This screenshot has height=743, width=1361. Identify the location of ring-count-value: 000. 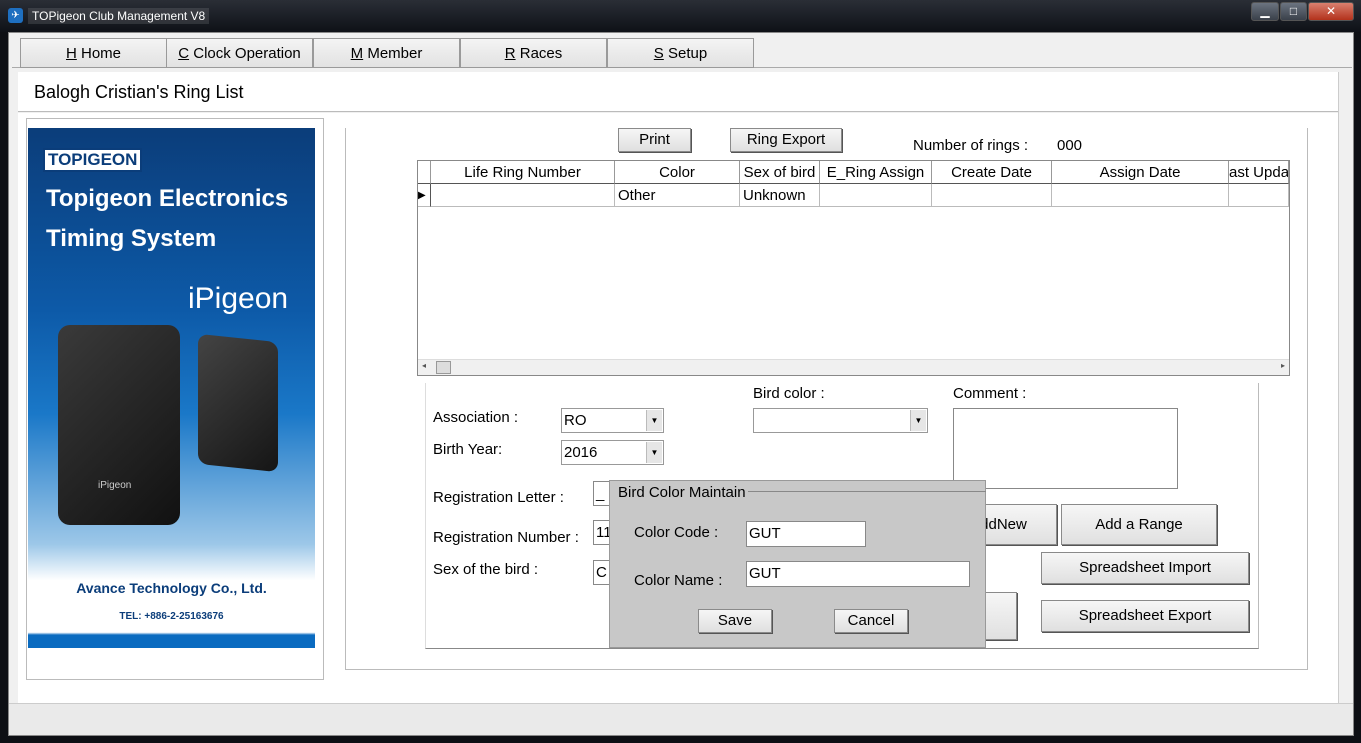
(1070, 145).